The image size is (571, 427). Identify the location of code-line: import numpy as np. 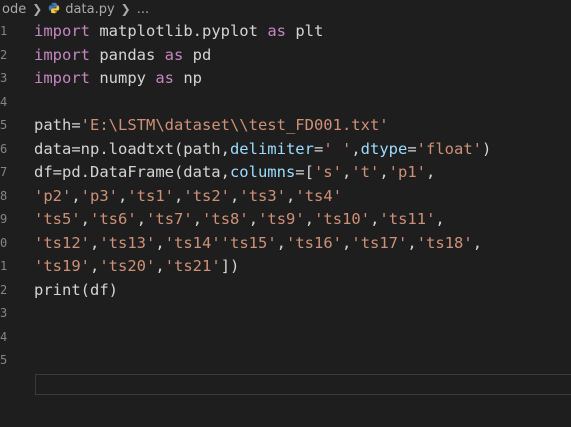
(262, 79).